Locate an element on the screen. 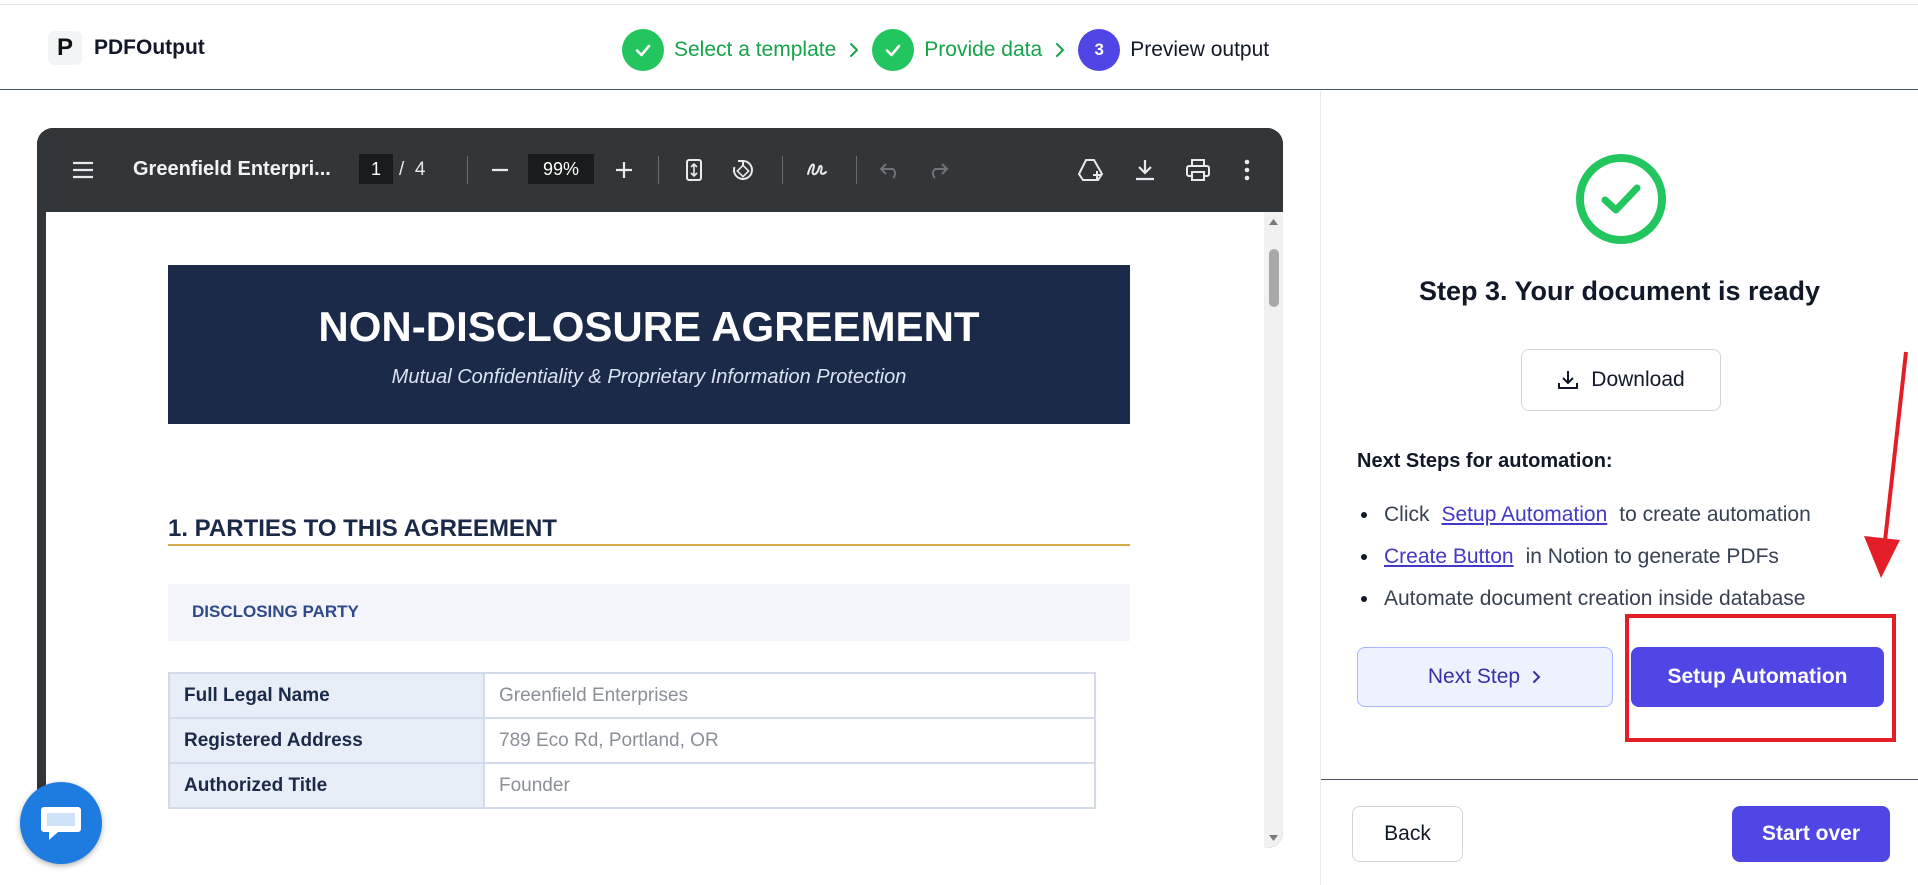 The image size is (1918, 885). table-row: Full Legal Name Greenfield Enterprises is located at coordinates (632, 695).